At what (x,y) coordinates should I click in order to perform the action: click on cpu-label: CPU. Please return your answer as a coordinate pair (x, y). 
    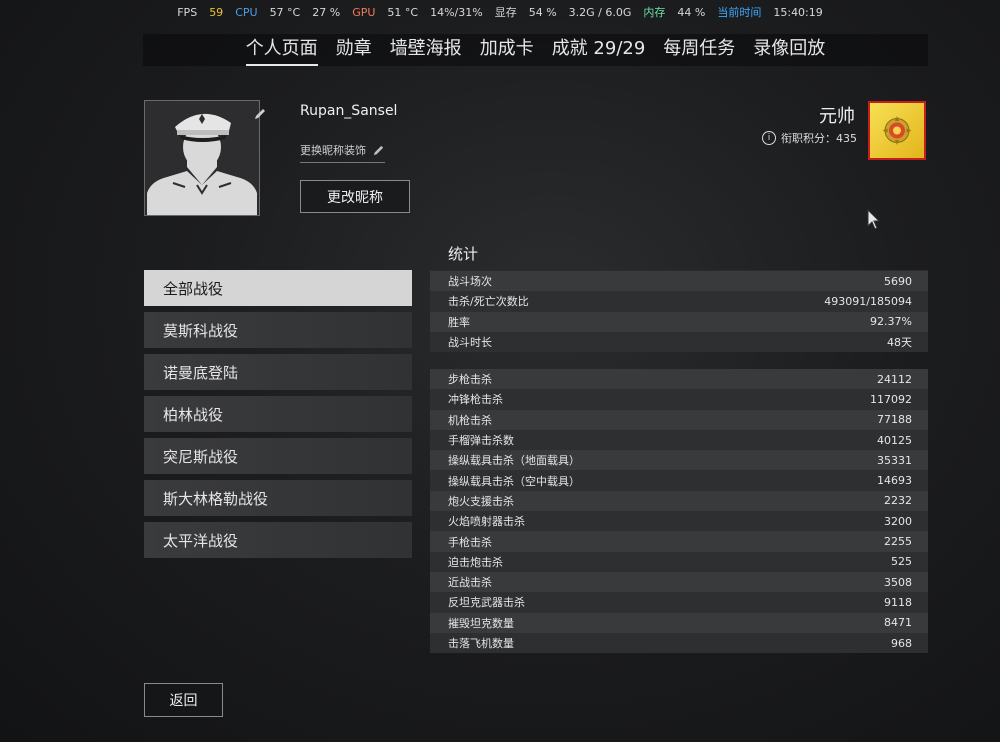
    Looking at the image, I should click on (246, 12).